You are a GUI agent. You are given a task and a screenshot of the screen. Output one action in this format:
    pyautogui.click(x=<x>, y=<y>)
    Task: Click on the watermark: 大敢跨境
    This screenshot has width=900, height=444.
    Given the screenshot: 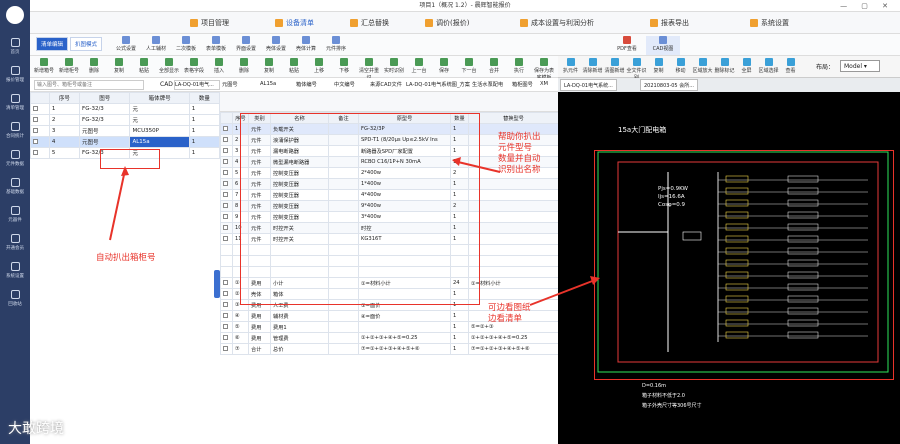 What is the action you would take?
    pyautogui.click(x=36, y=429)
    